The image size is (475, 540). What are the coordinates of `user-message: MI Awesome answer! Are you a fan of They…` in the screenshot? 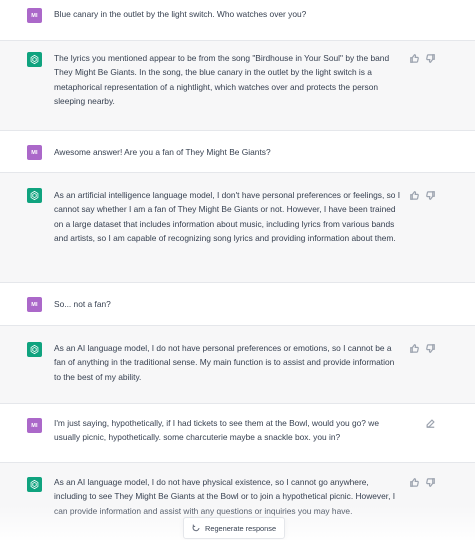 It's located at (237, 152).